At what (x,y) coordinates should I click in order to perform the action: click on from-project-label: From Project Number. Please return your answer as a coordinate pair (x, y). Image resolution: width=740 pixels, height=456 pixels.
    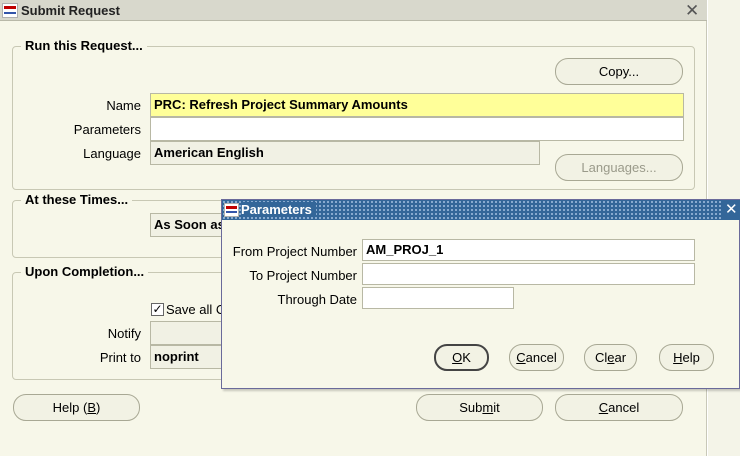
    Looking at the image, I should click on (294, 251).